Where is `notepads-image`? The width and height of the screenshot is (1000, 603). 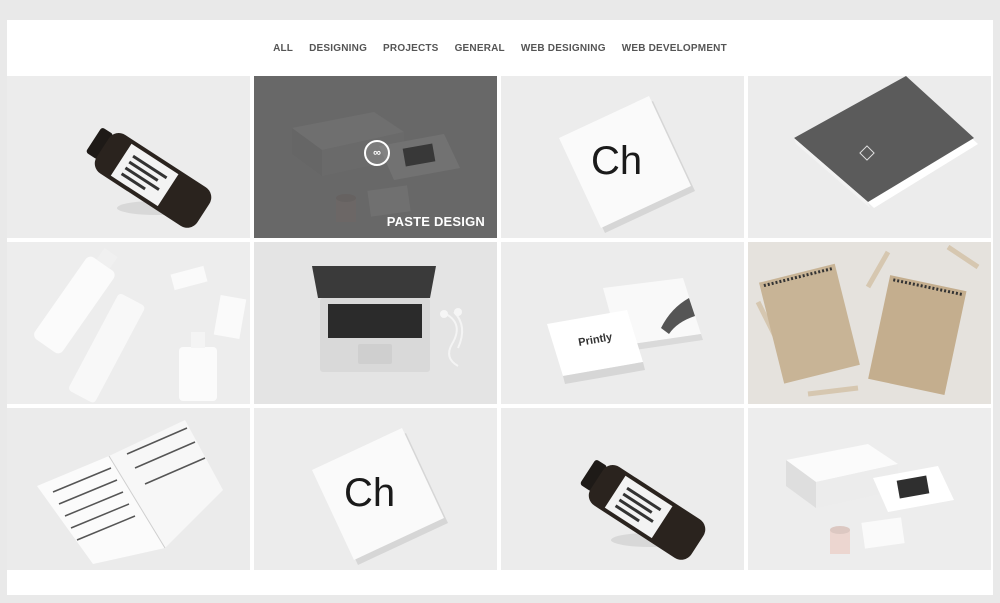 notepads-image is located at coordinates (869, 323).